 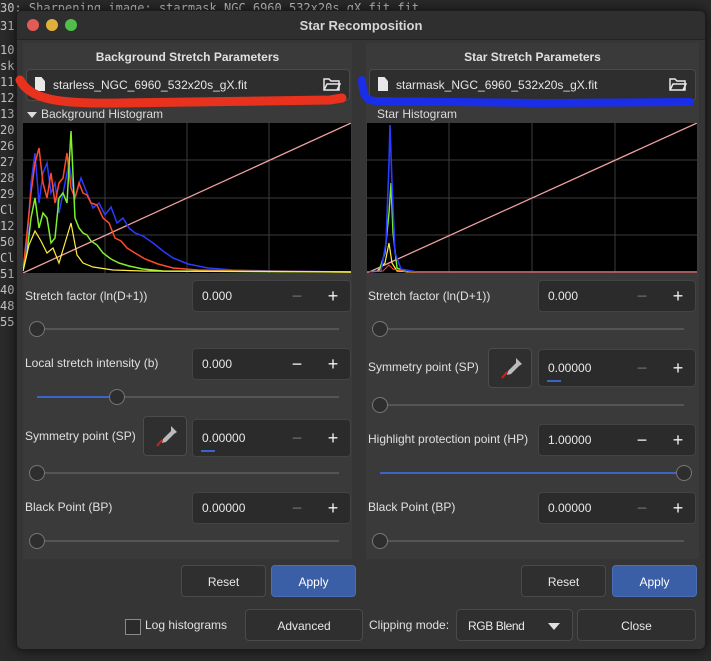 I want to click on chevron-down-icon, so click(x=554, y=626).